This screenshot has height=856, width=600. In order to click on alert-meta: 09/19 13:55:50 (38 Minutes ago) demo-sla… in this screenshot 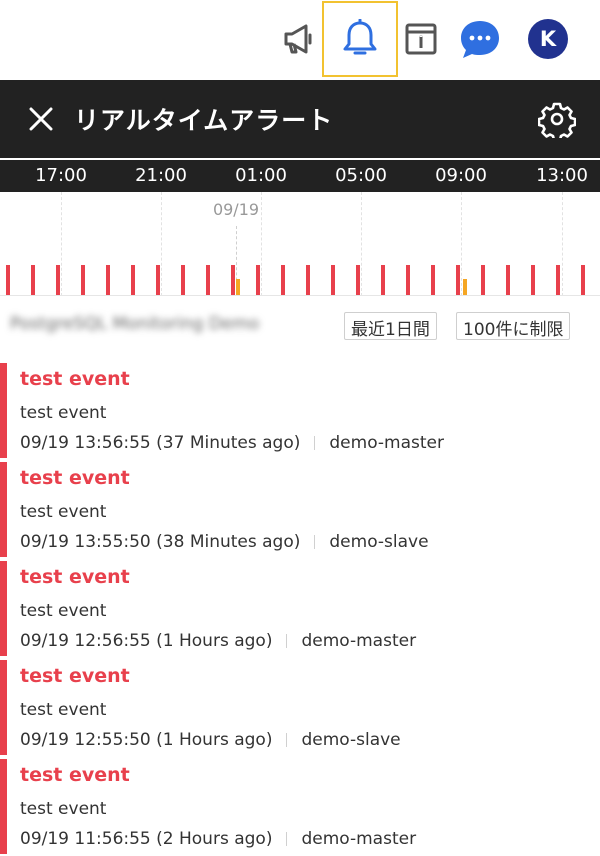, I will do `click(224, 542)`.